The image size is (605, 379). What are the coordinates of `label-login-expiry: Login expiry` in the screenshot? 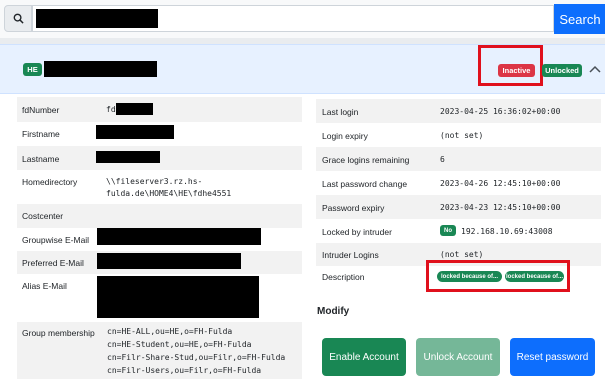 It's located at (345, 136).